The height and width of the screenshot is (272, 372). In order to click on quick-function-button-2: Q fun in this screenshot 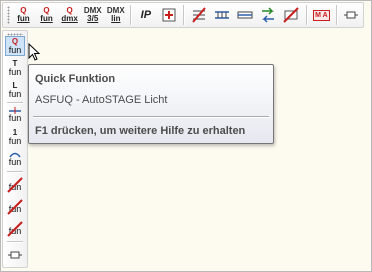, I will do `click(46, 15)`.